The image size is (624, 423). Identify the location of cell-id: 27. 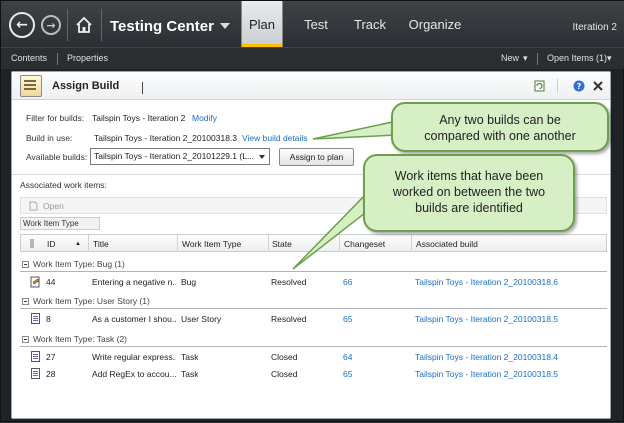
(51, 357).